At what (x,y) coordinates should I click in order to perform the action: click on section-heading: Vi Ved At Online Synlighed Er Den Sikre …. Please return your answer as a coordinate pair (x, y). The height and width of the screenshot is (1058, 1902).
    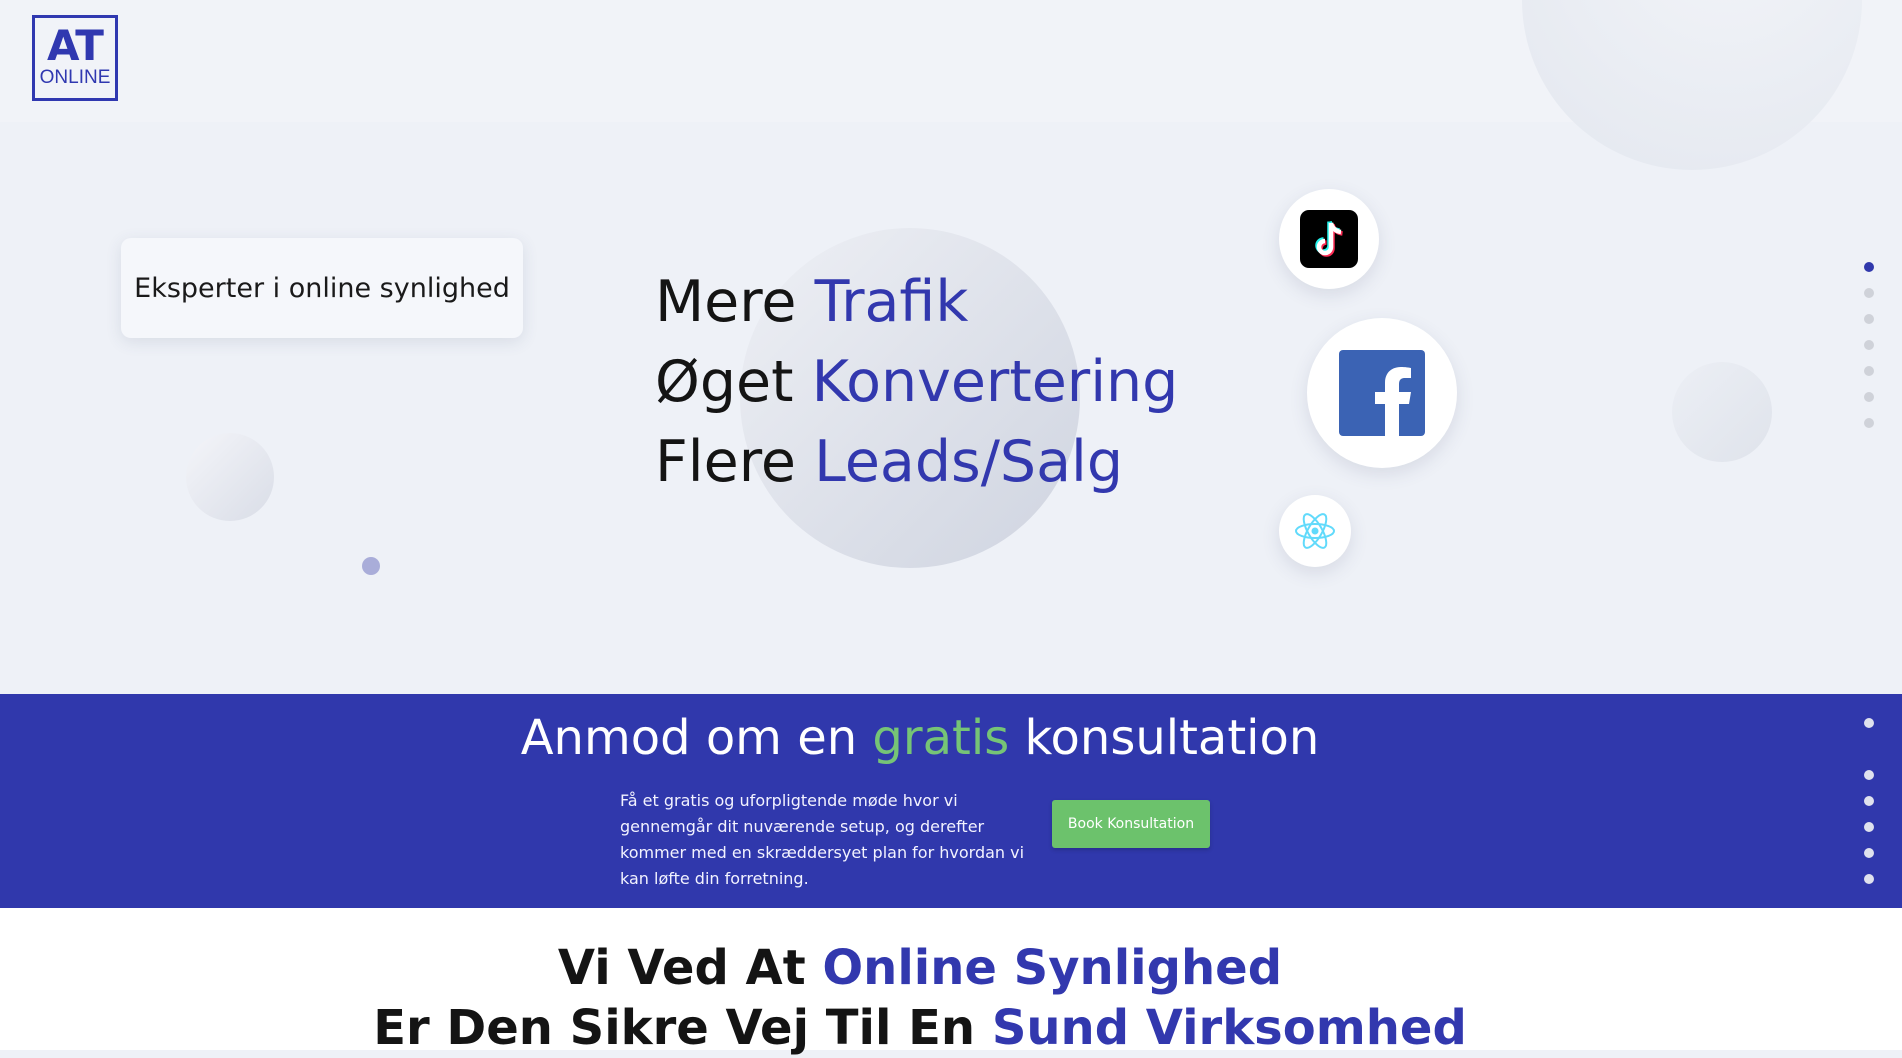
    Looking at the image, I should click on (920, 998).